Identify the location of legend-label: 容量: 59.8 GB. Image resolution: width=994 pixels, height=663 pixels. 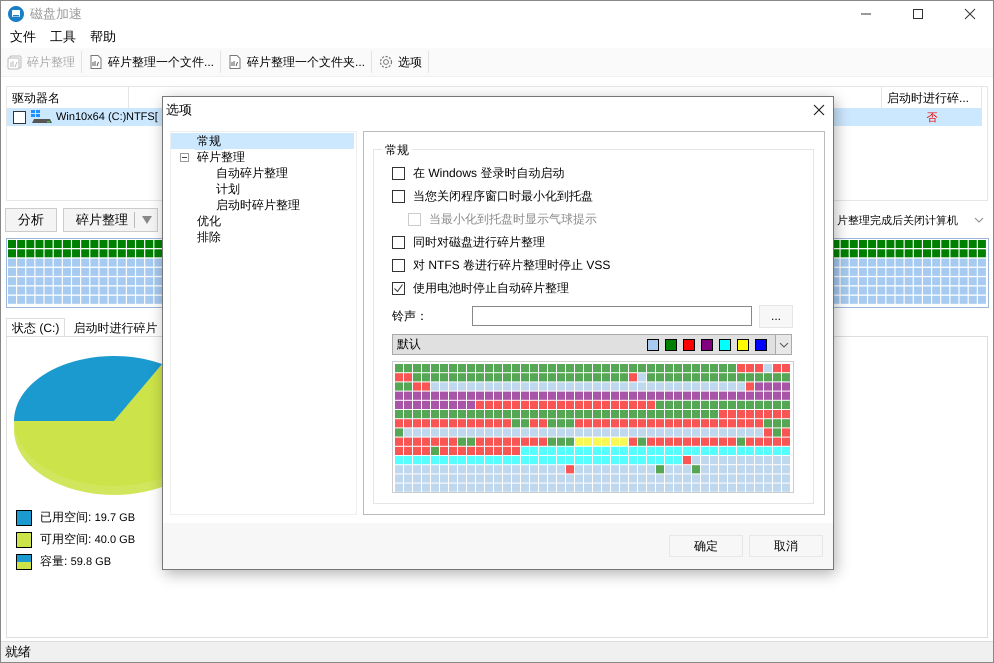
(76, 561).